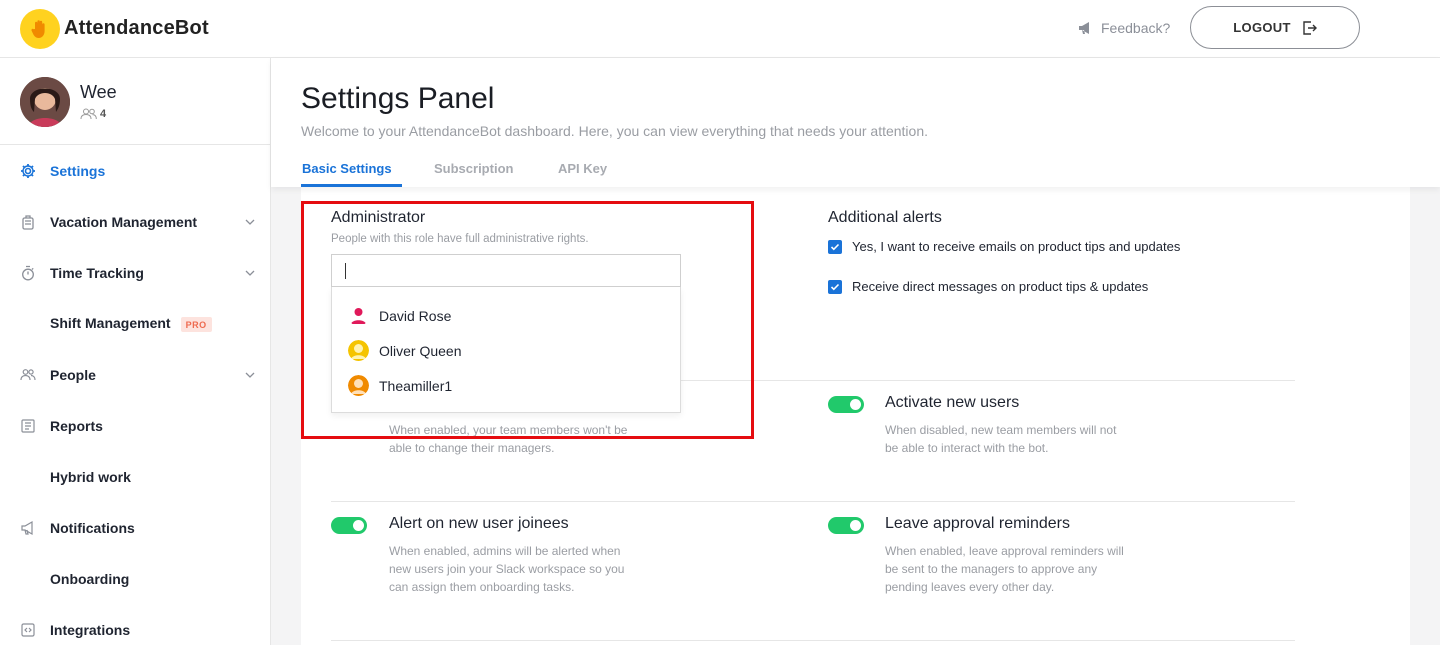 The width and height of the screenshot is (1440, 645). Describe the element at coordinates (90, 578) in the screenshot. I see `sidebar-item-label: Onboarding` at that location.